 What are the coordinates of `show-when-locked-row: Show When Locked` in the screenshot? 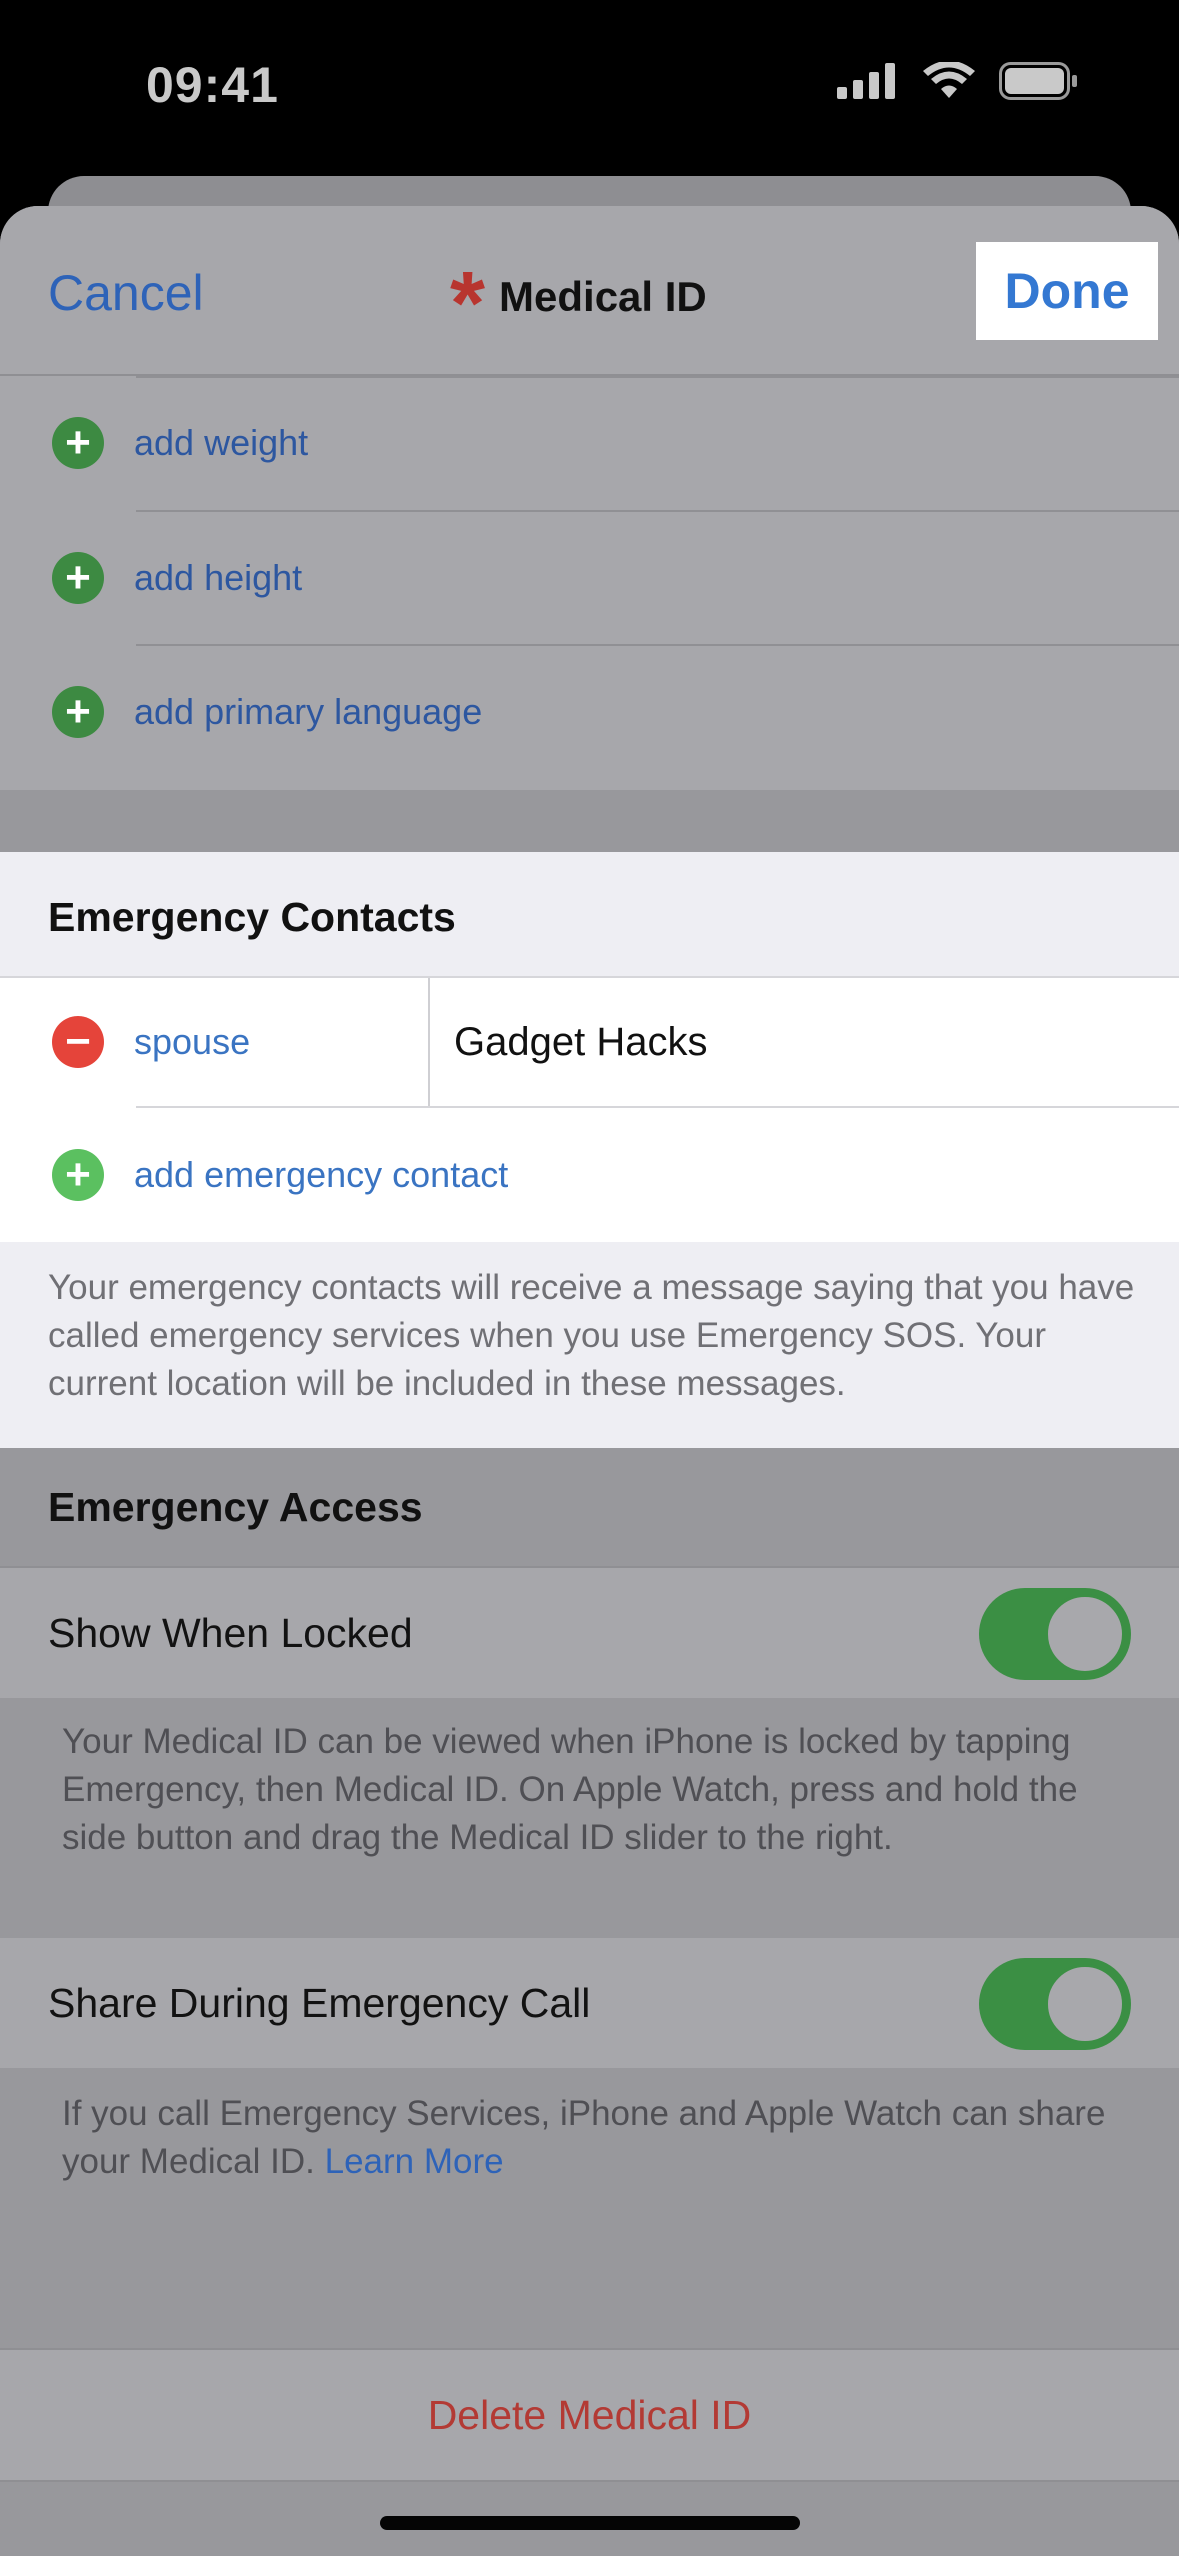 It's located at (589, 1632).